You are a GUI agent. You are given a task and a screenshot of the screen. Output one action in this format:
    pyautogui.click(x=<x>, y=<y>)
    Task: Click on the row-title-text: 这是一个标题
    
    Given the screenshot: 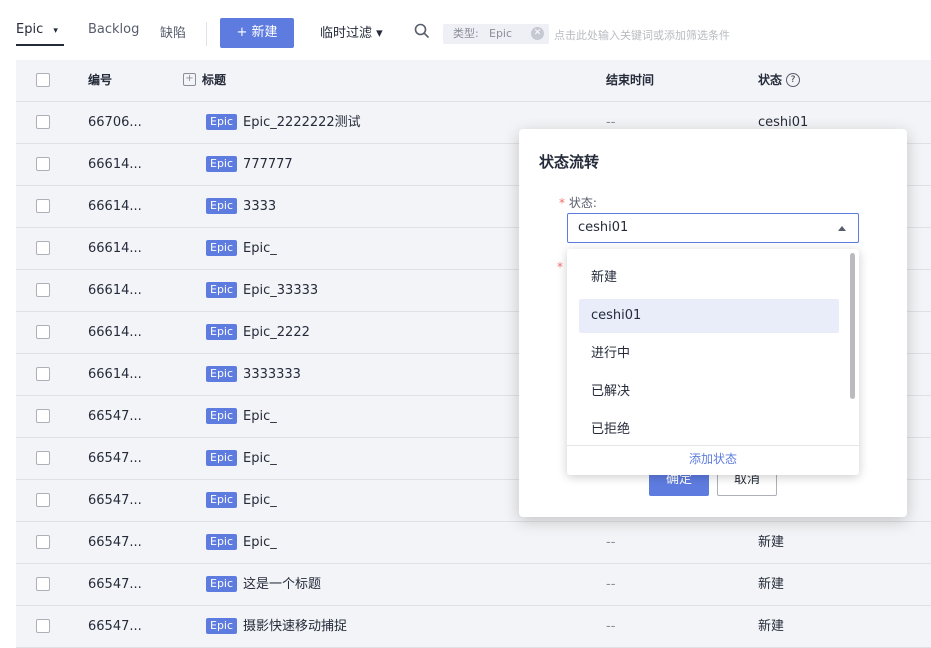 What is the action you would take?
    pyautogui.click(x=282, y=584)
    